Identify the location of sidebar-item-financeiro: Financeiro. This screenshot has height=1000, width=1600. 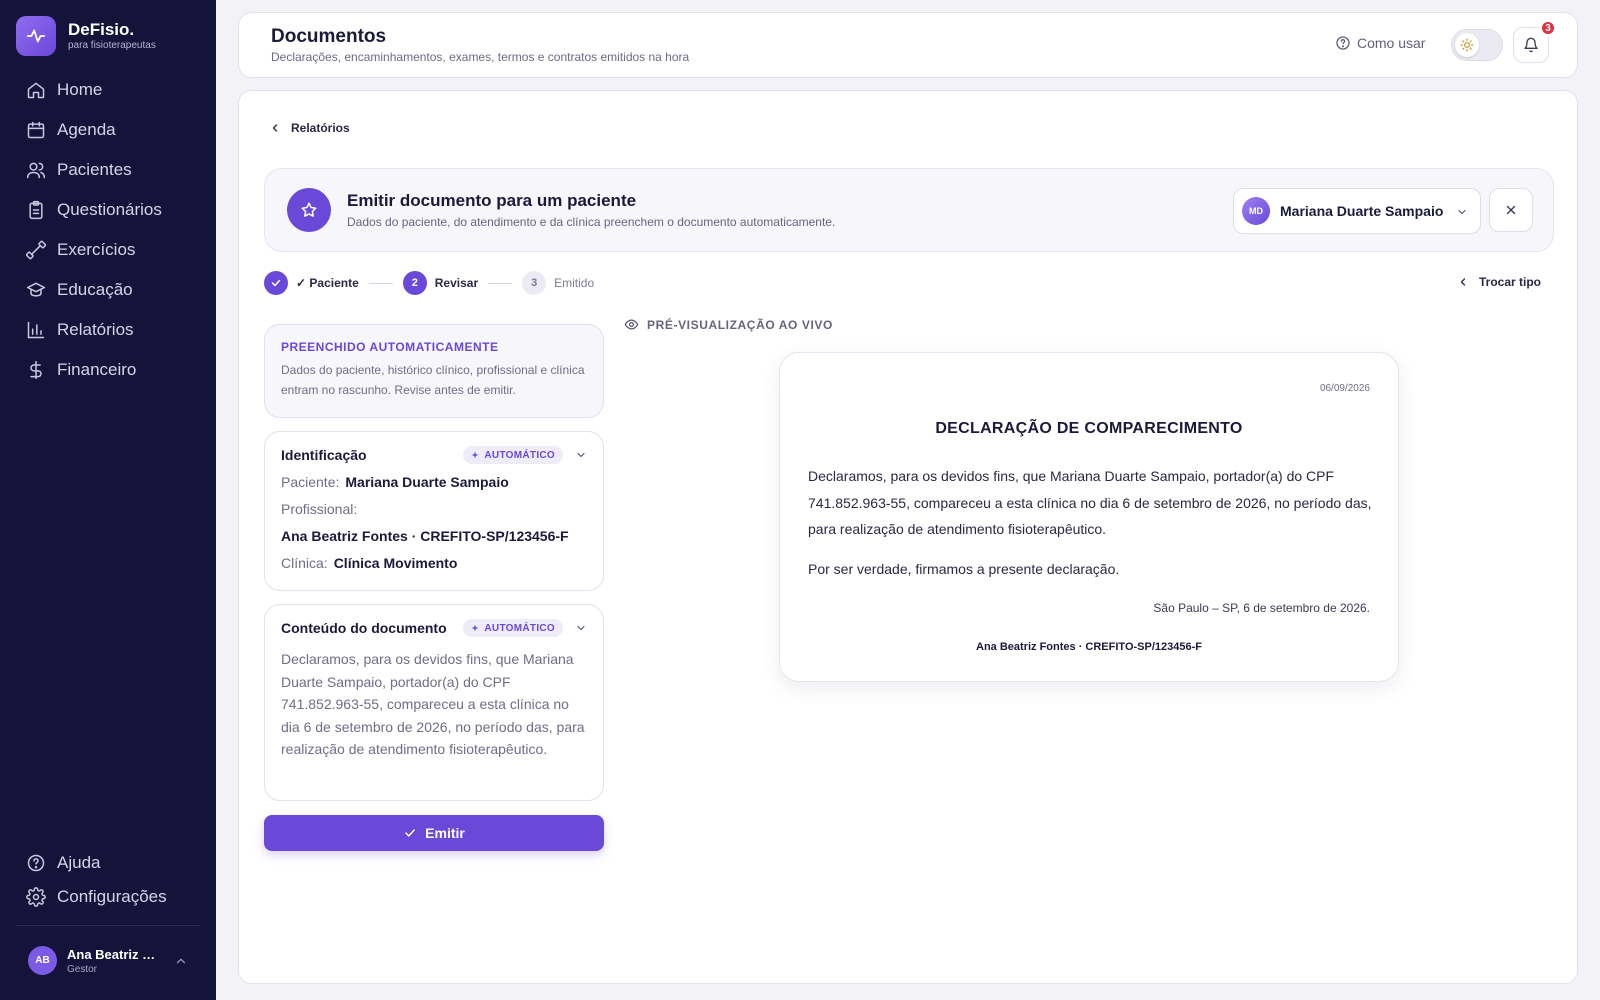
(108, 370).